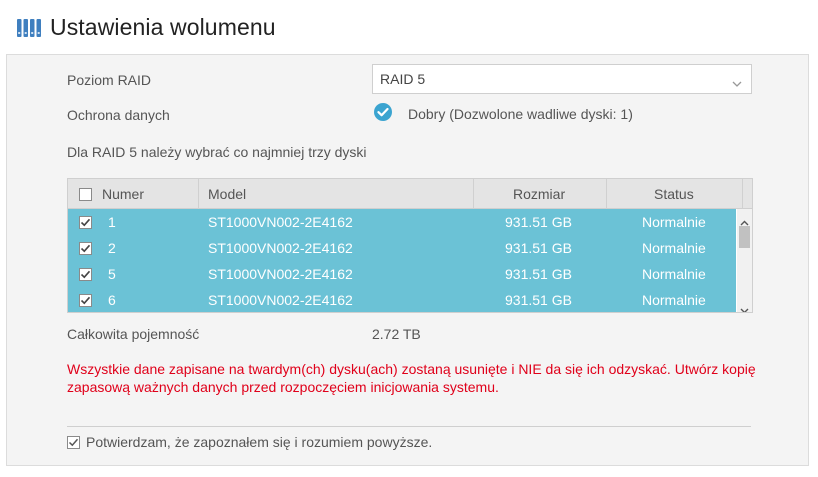 The width and height of the screenshot is (818, 477). Describe the element at coordinates (133, 334) in the screenshot. I see `total-capacity-label: Całkowita pojemność` at that location.